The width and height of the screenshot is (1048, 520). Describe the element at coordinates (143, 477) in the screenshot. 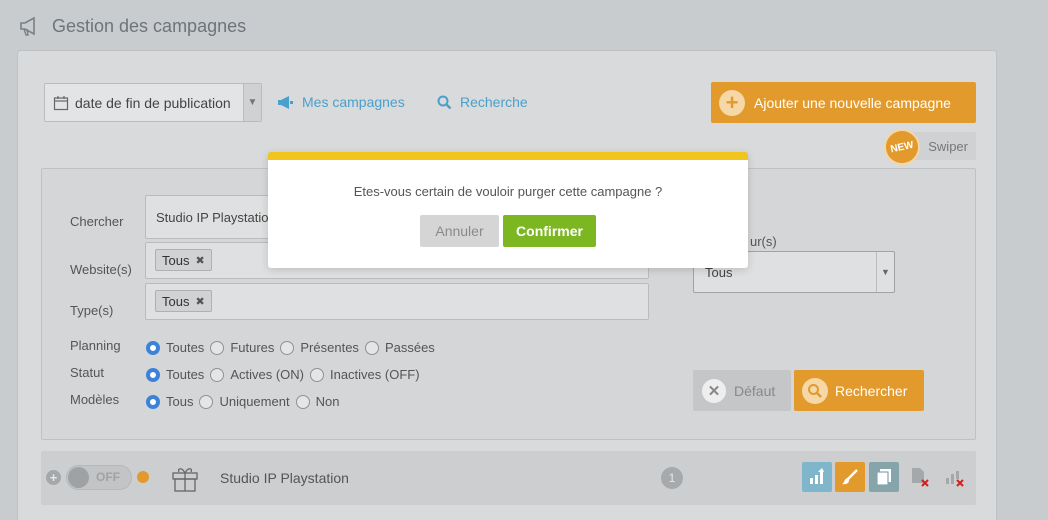

I see `status-dot` at that location.